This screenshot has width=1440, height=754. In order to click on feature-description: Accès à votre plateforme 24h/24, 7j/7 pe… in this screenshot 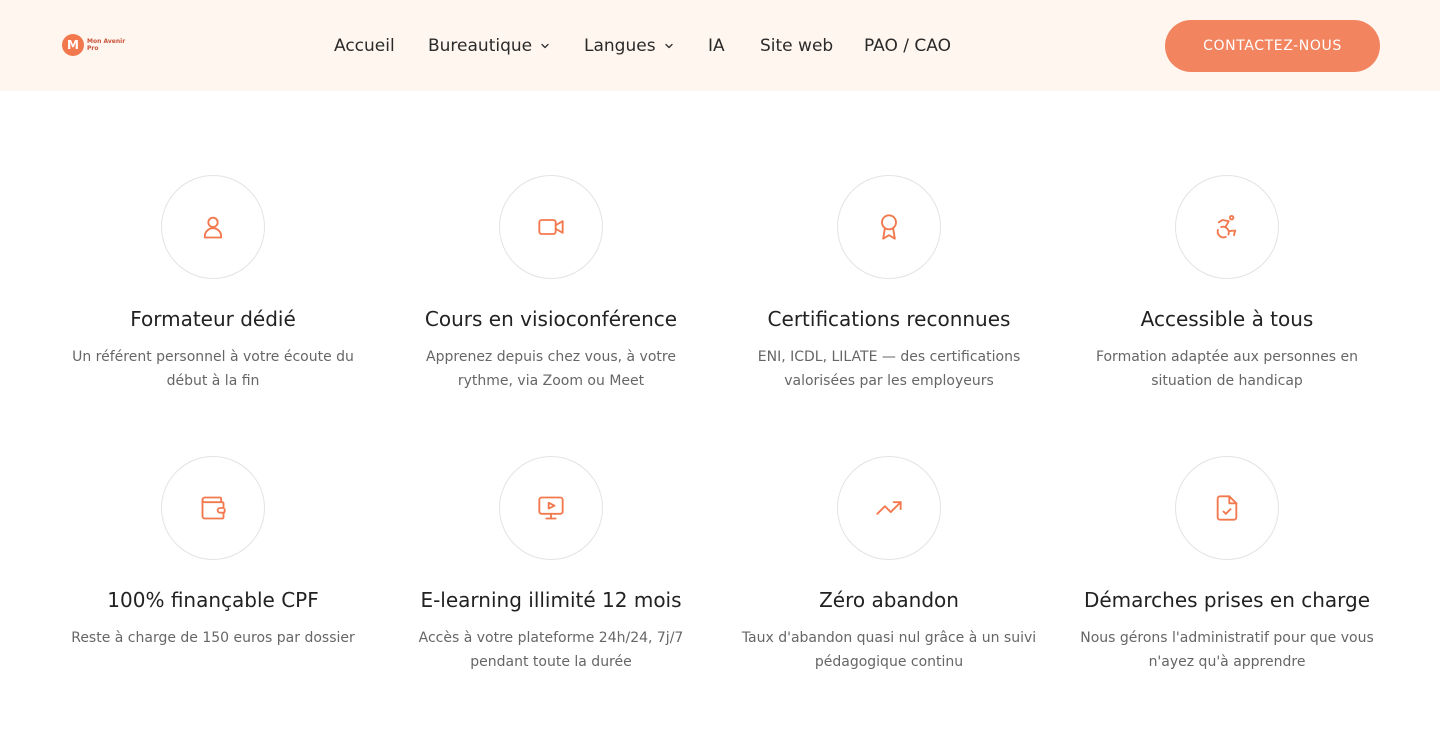, I will do `click(551, 650)`.